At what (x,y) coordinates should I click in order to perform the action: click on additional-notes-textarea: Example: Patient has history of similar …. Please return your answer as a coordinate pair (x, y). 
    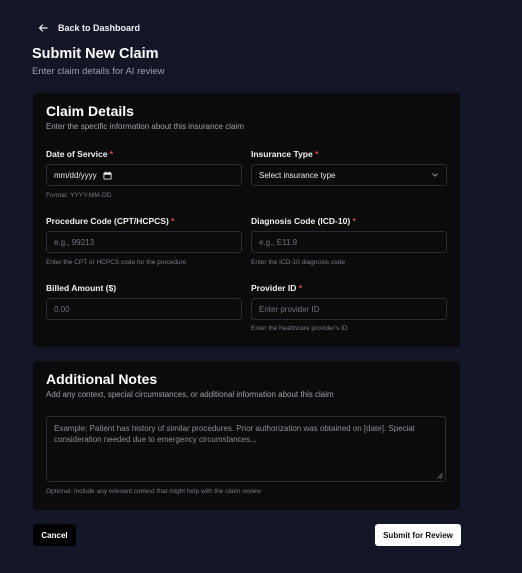
    Looking at the image, I should click on (246, 449).